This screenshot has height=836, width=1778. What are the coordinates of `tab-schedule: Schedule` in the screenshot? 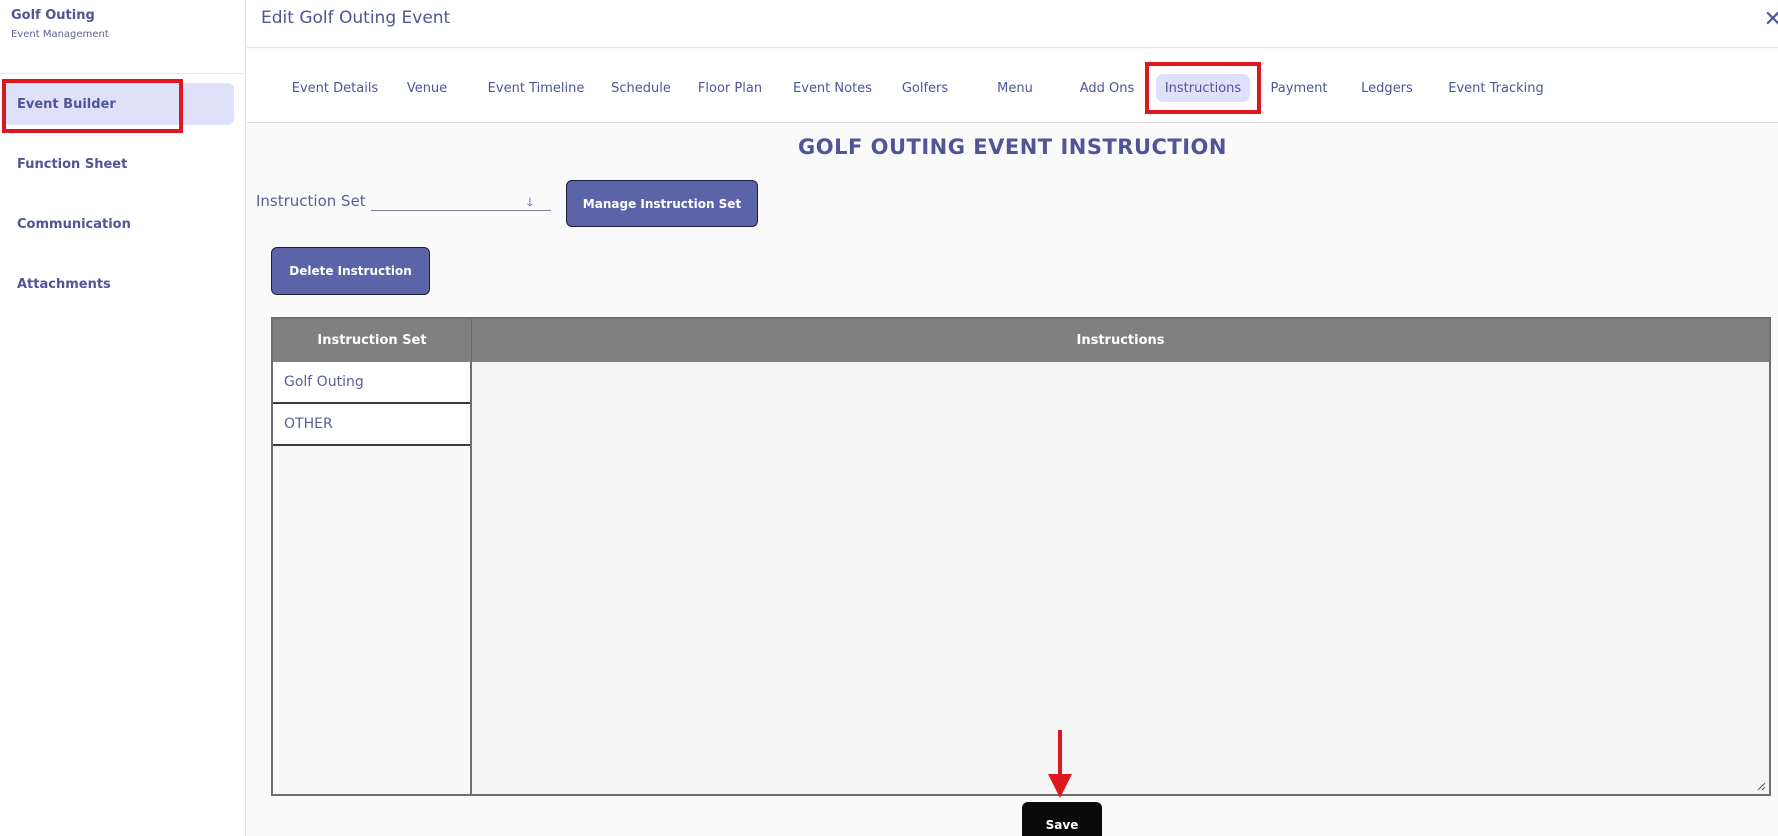 It's located at (641, 88).